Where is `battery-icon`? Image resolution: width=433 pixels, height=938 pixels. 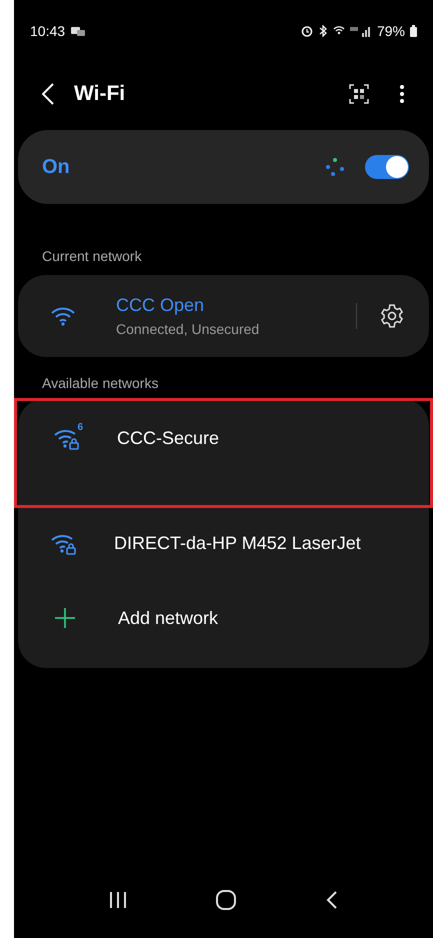
battery-icon is located at coordinates (413, 31).